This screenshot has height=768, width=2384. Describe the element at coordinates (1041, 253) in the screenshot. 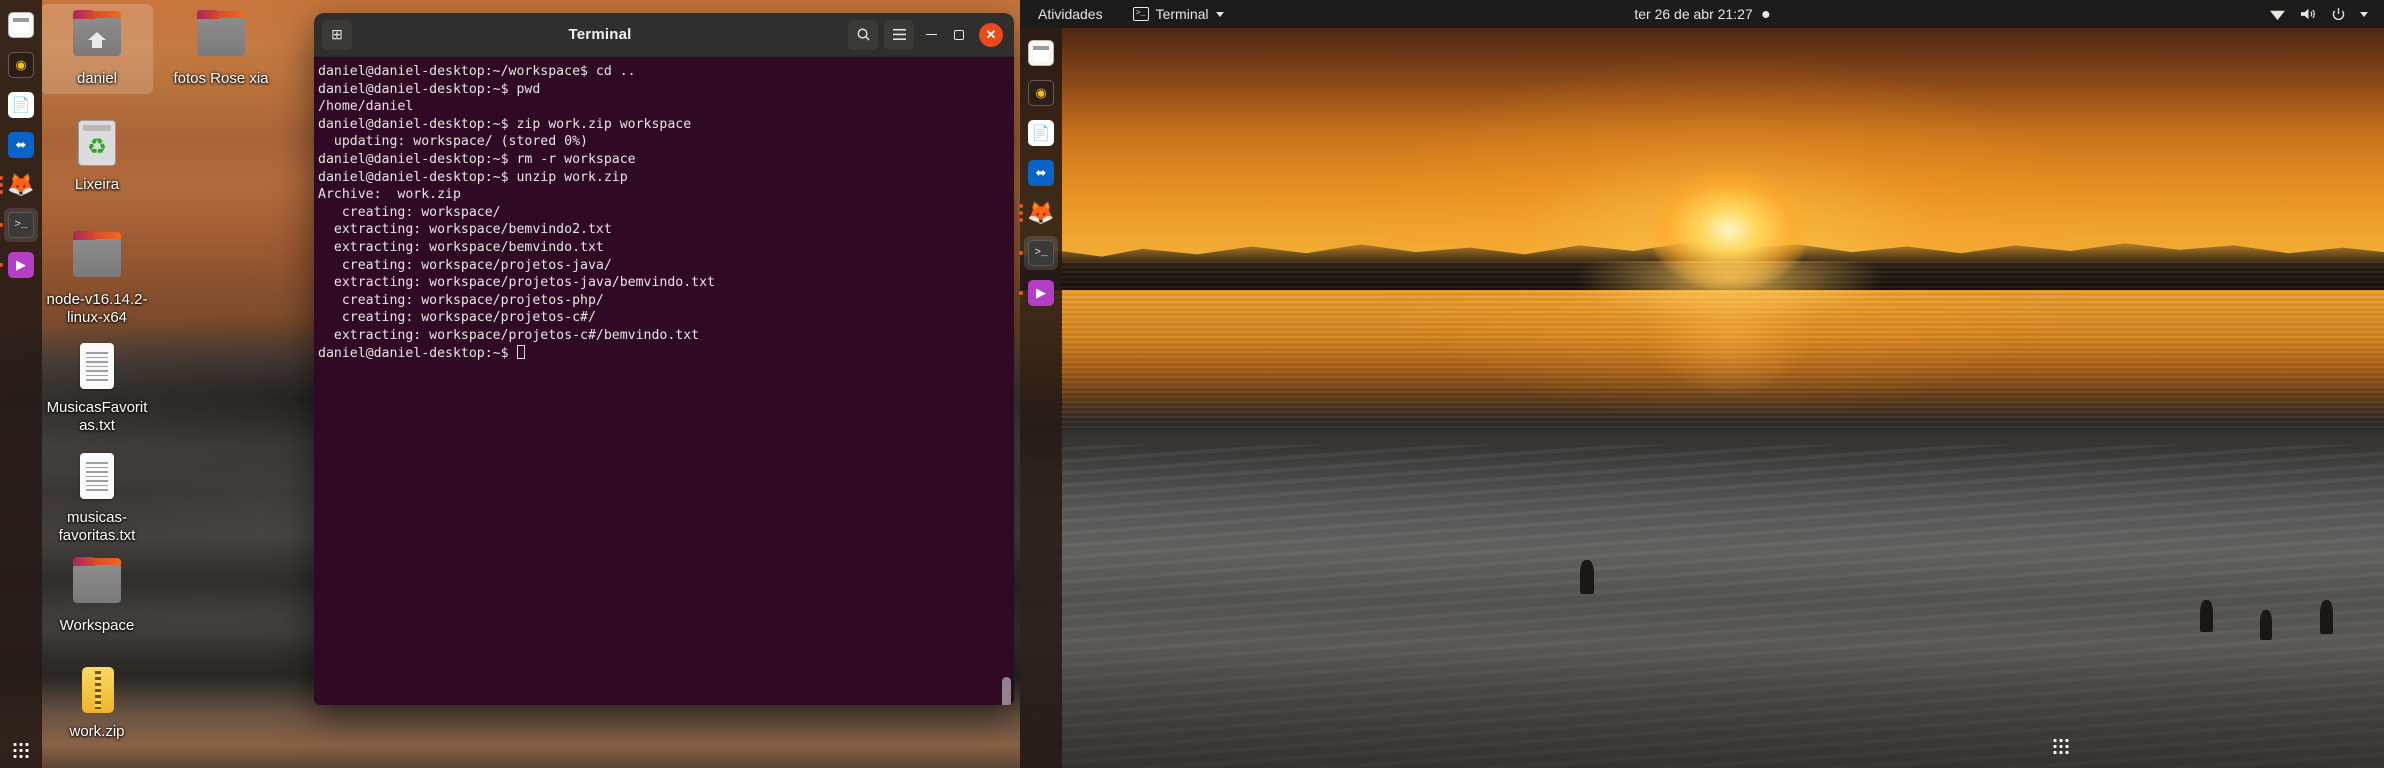

I see `terminal-icon: >_` at that location.